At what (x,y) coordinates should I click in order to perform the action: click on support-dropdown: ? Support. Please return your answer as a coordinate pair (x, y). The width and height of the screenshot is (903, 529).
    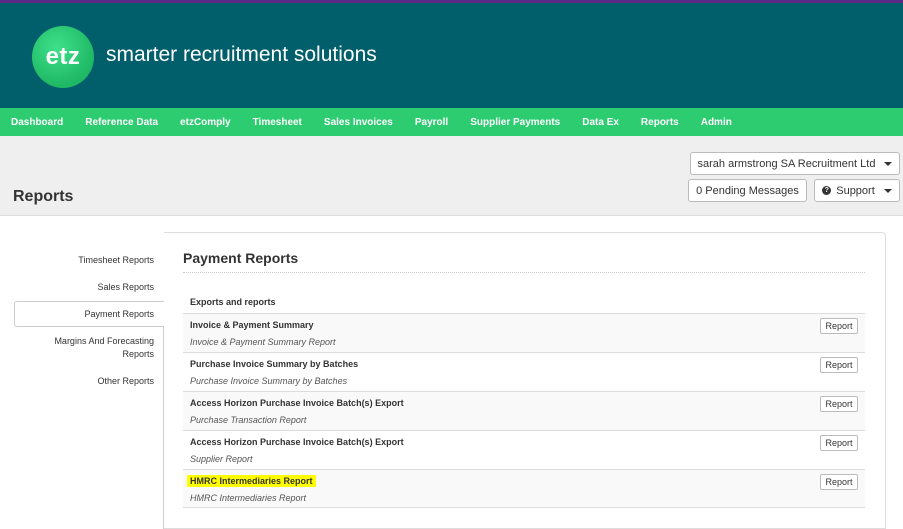
    Looking at the image, I should click on (857, 190).